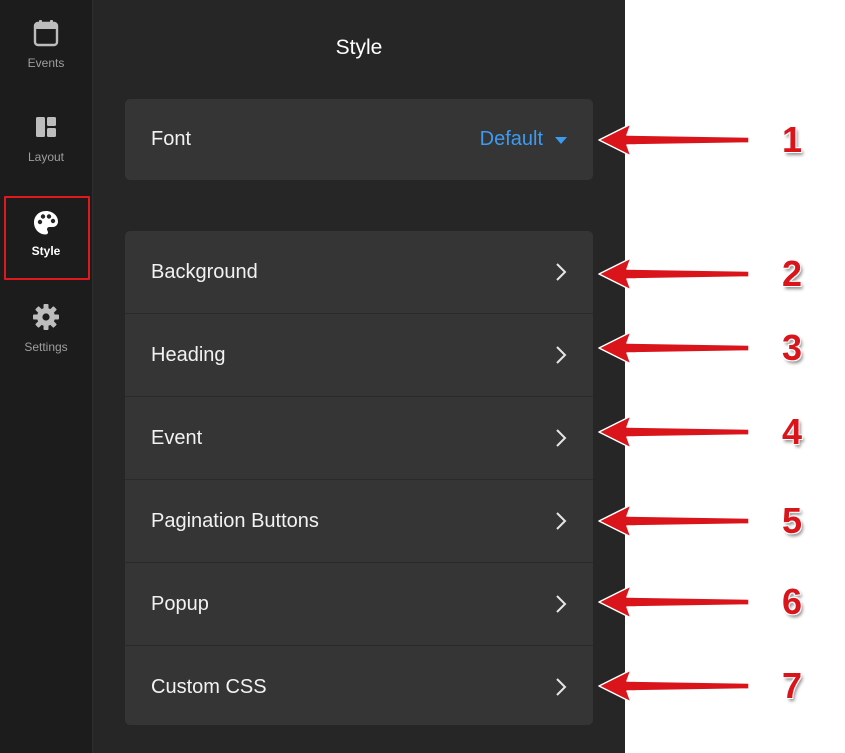 Image resolution: width=845 pixels, height=753 pixels. I want to click on annotation-arrow-1: 1, so click(721, 140).